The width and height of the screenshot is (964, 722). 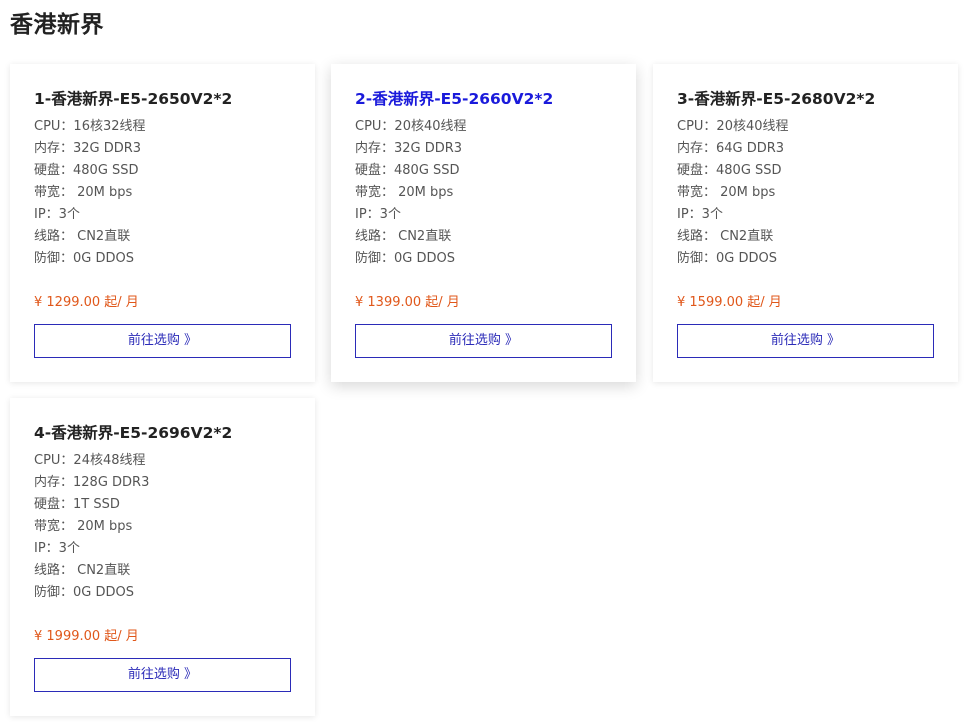 What do you see at coordinates (90, 126) in the screenshot?
I see `spec-cpu: CPU：16核32线程` at bounding box center [90, 126].